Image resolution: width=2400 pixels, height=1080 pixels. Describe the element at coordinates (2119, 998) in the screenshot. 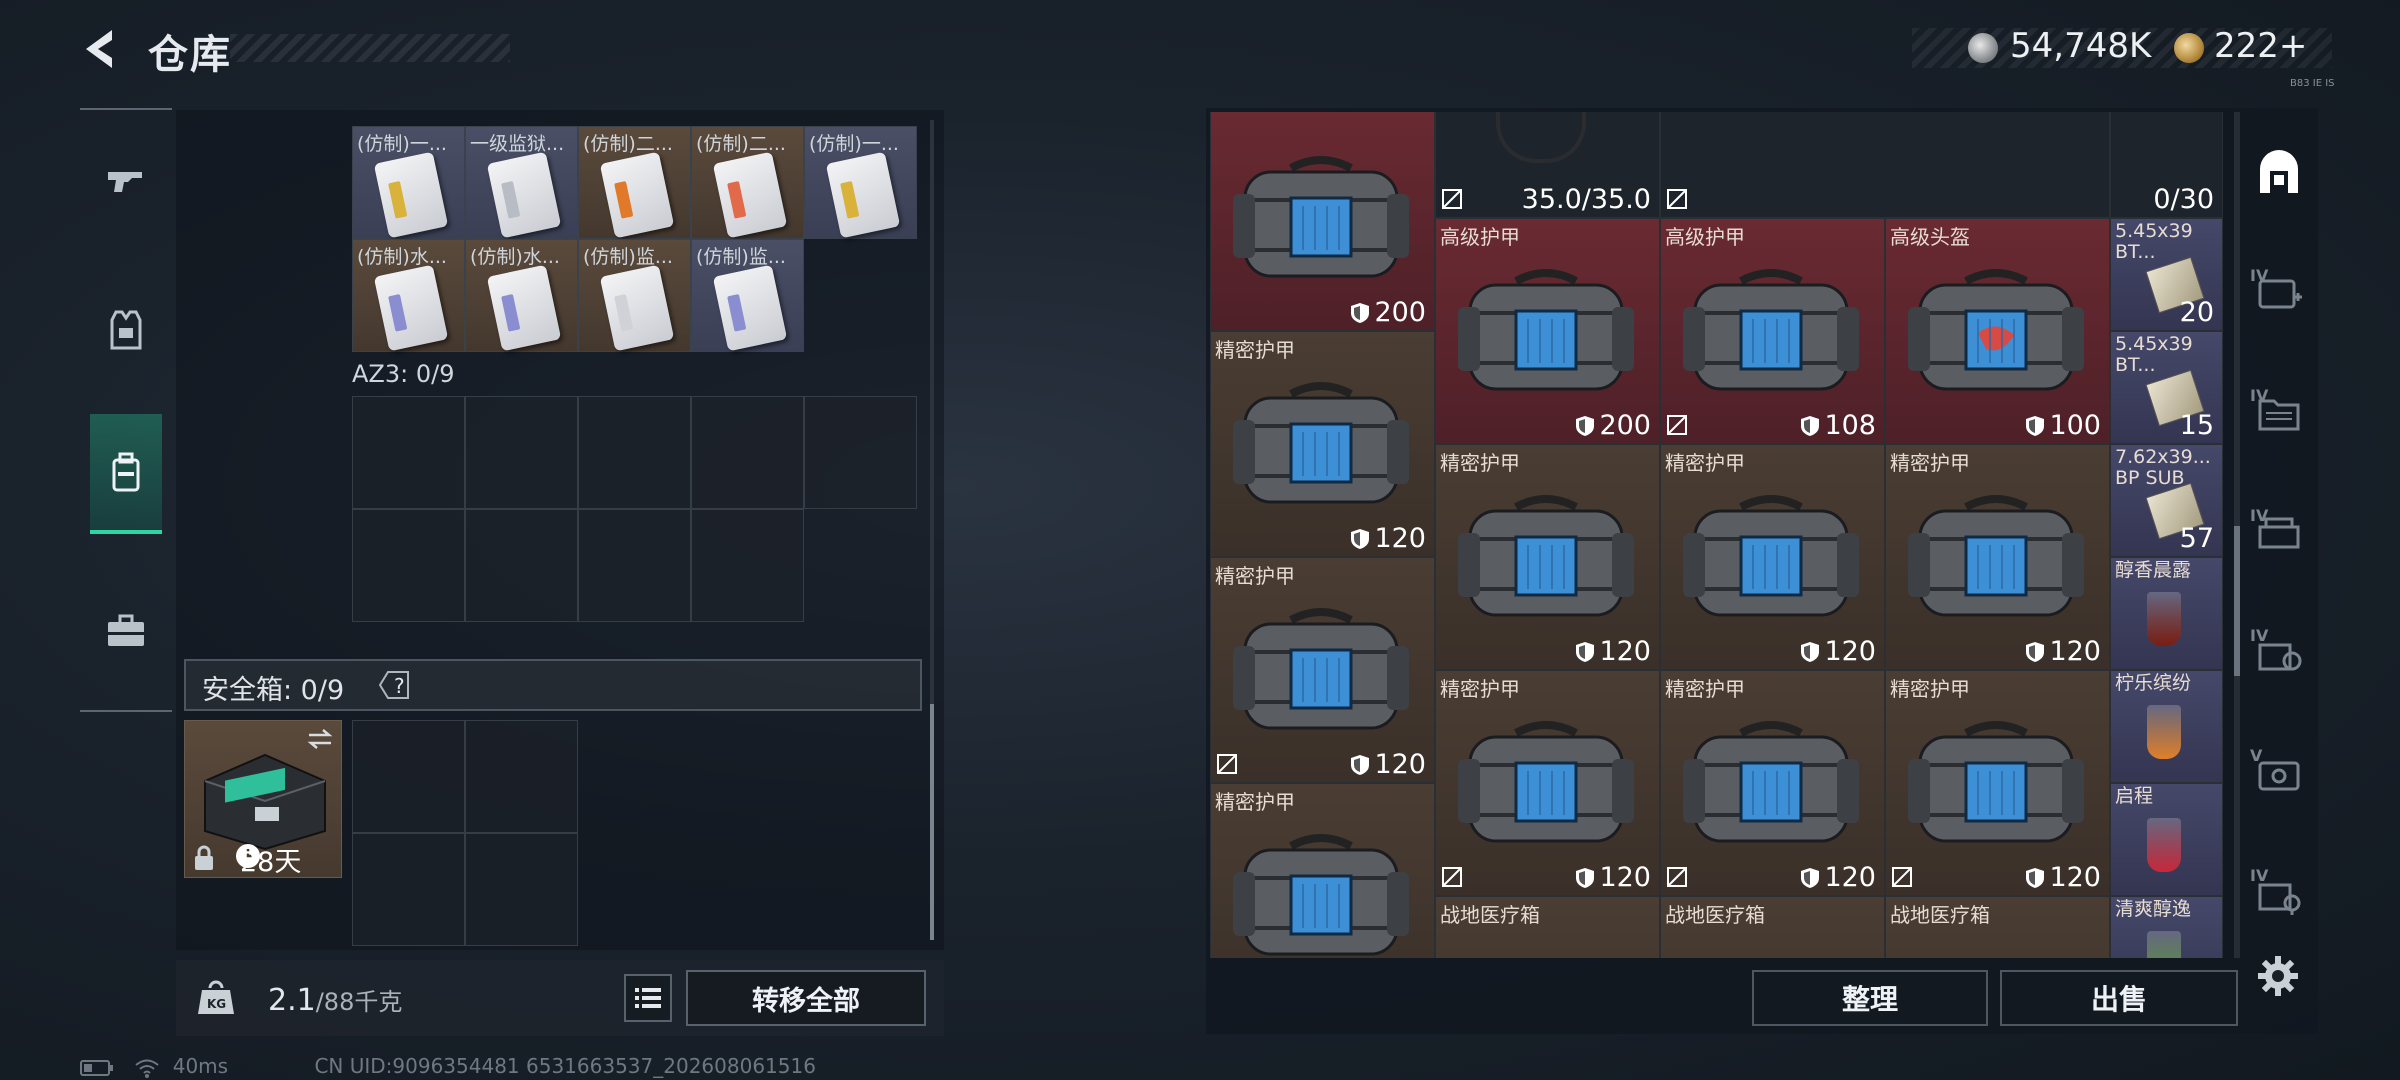

I see `sell-button: 出售` at that location.